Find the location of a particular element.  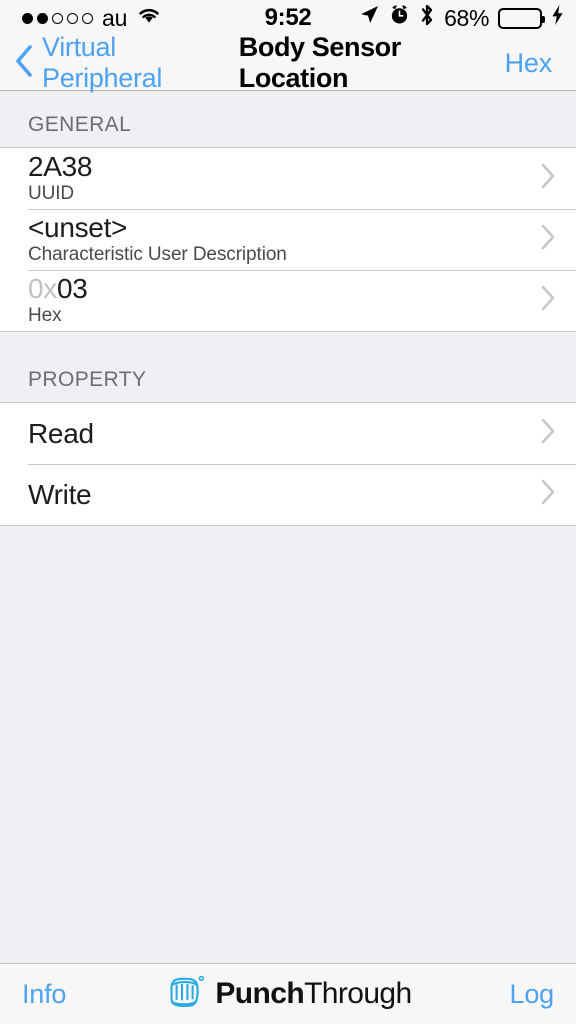

row-uuid: 2A38 UUID is located at coordinates (288, 178).